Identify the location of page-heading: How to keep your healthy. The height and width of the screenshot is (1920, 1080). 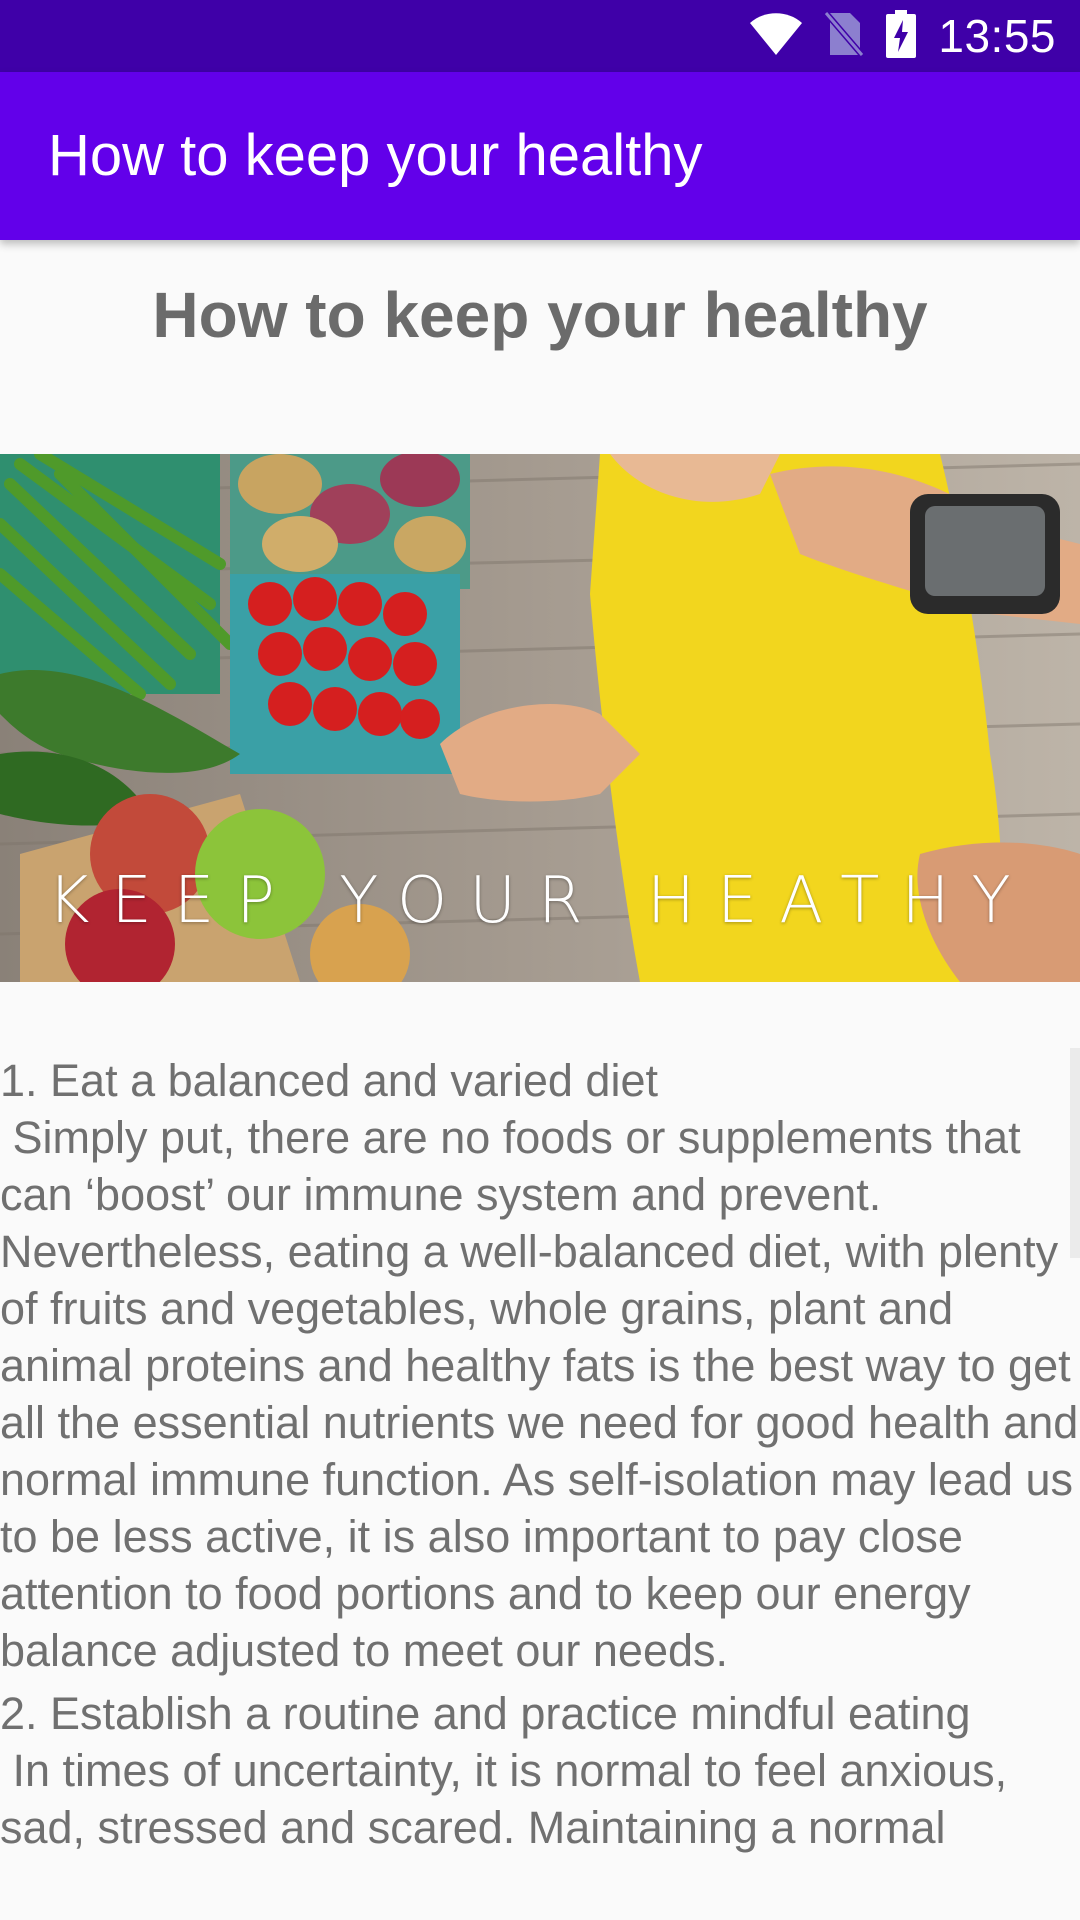
(540, 315).